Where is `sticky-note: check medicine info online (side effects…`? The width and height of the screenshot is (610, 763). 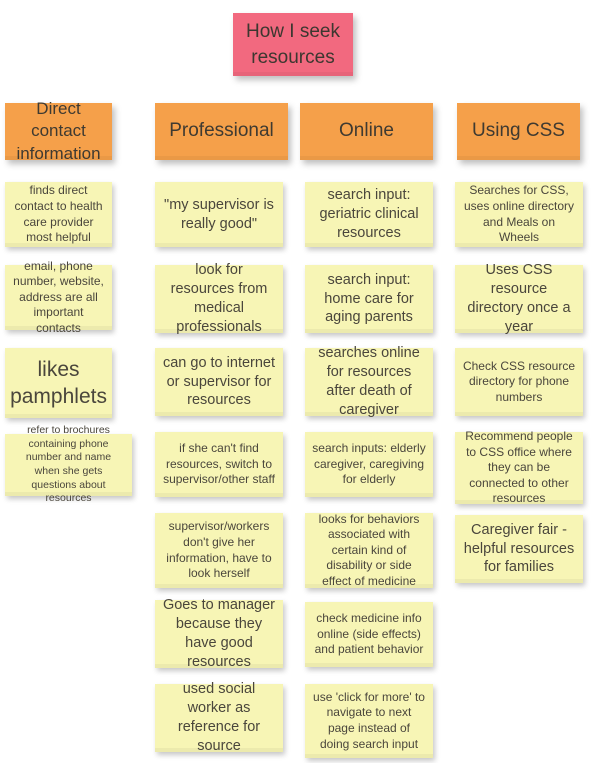 sticky-note: check medicine info online (side effects… is located at coordinates (369, 634).